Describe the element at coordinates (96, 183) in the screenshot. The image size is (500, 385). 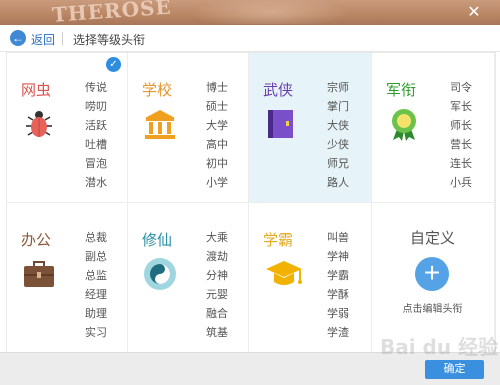
I see `rank-item: 潜水` at that location.